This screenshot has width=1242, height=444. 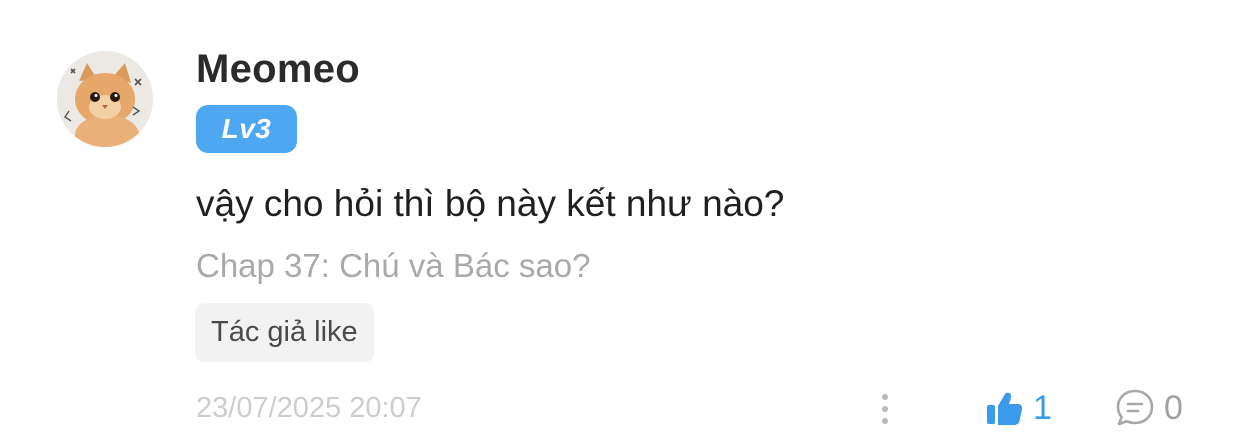 What do you see at coordinates (393, 266) in the screenshot?
I see `chapter-link: Chap 37: Chú và Bác sao?` at bounding box center [393, 266].